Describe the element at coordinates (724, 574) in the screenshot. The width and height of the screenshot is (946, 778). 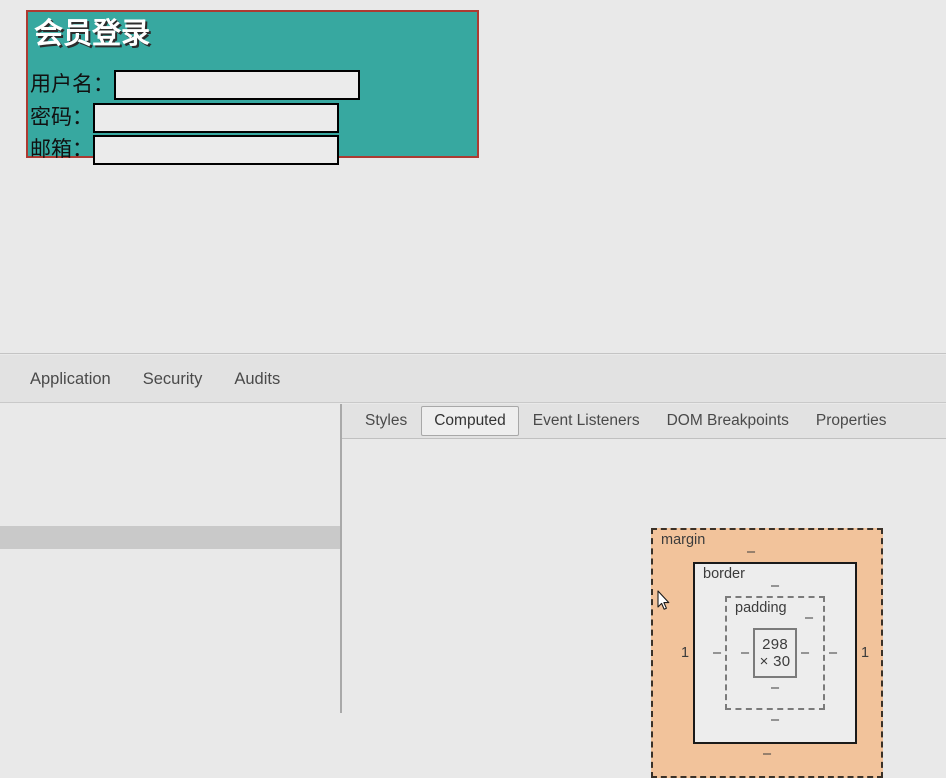
I see `box-model-border-label: border` at that location.